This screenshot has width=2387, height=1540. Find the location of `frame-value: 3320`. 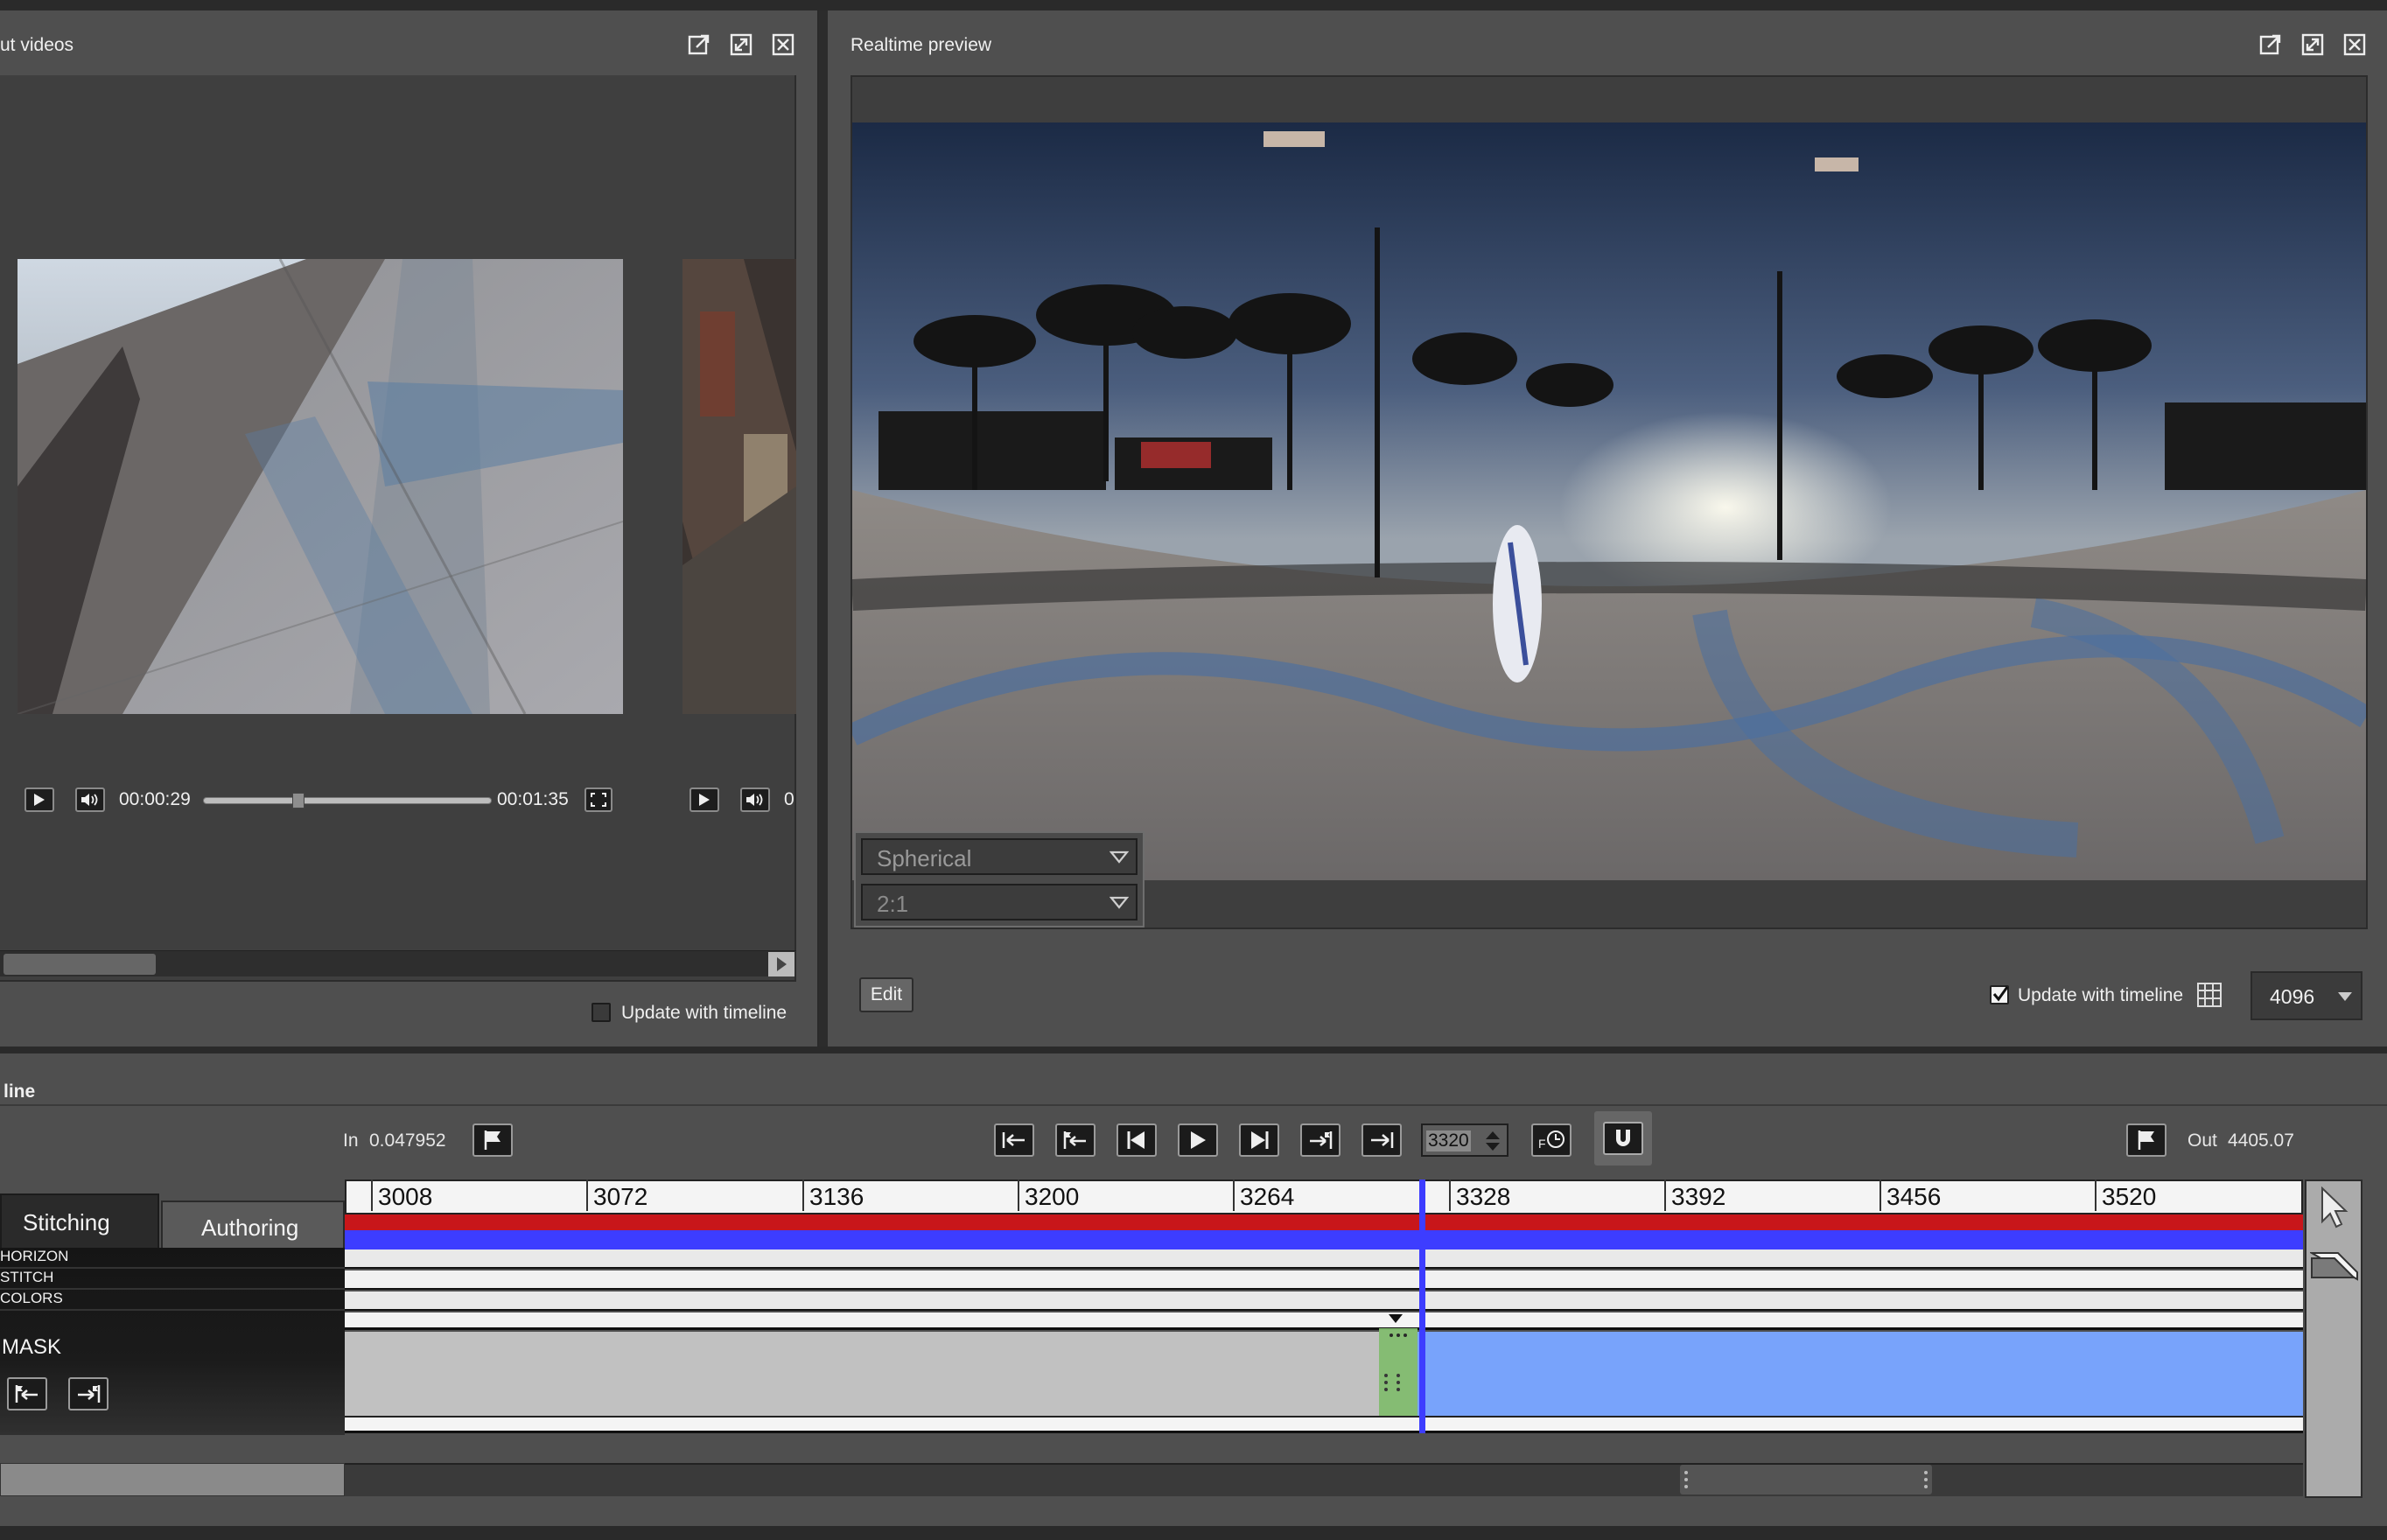

frame-value: 3320 is located at coordinates (1448, 1141).